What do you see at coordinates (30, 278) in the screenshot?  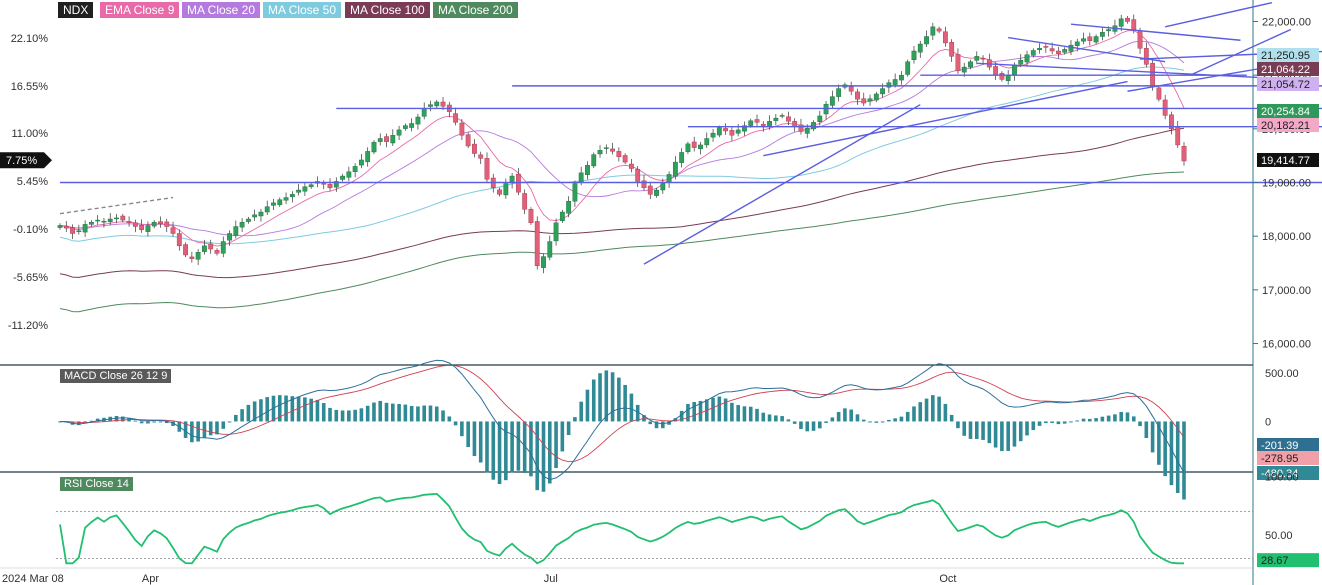 I see `percent-tick-label: -5.65%` at bounding box center [30, 278].